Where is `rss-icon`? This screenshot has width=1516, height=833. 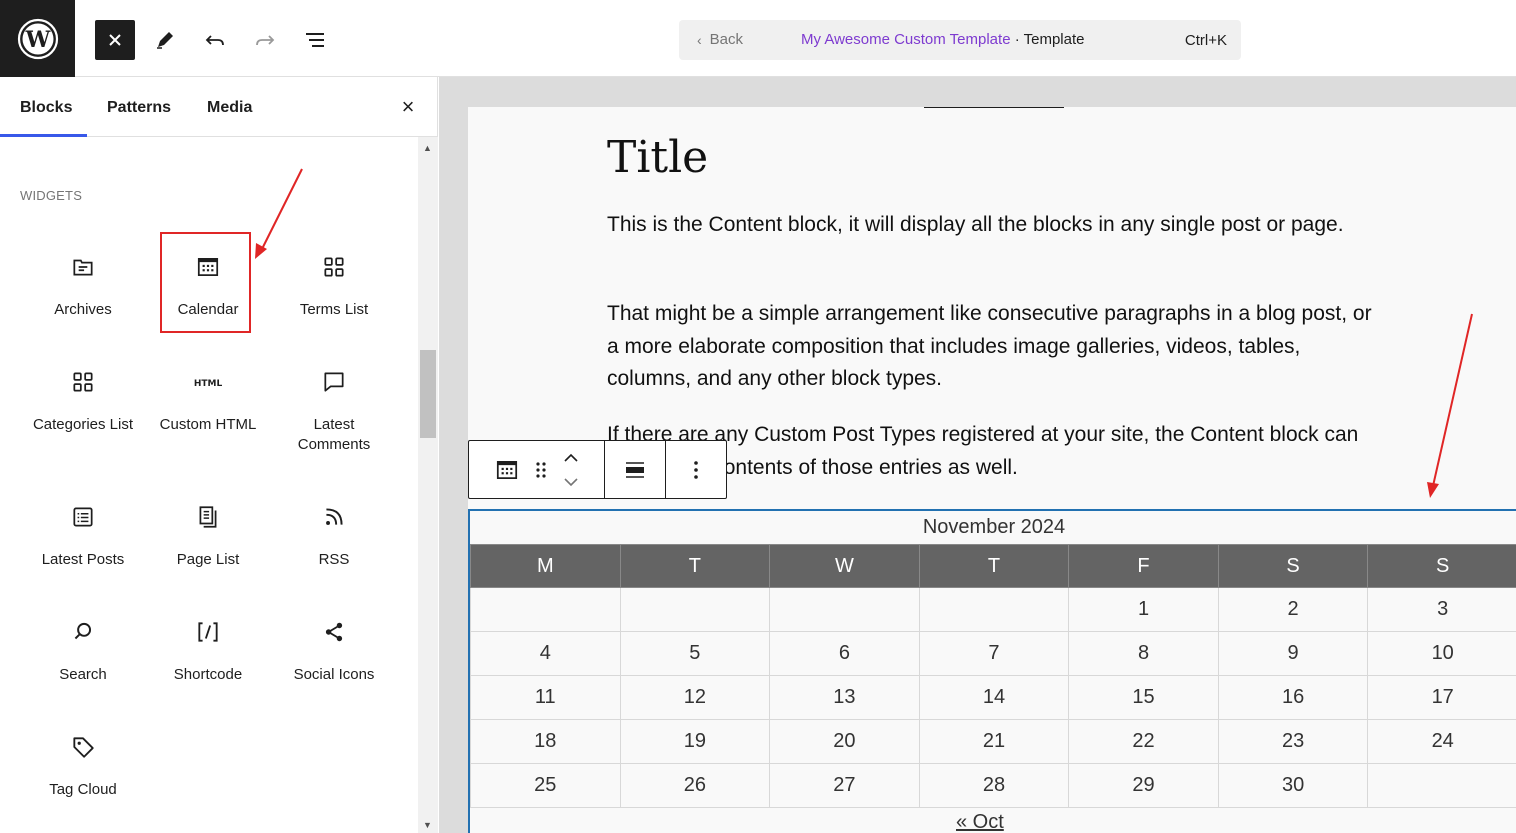 rss-icon is located at coordinates (334, 516).